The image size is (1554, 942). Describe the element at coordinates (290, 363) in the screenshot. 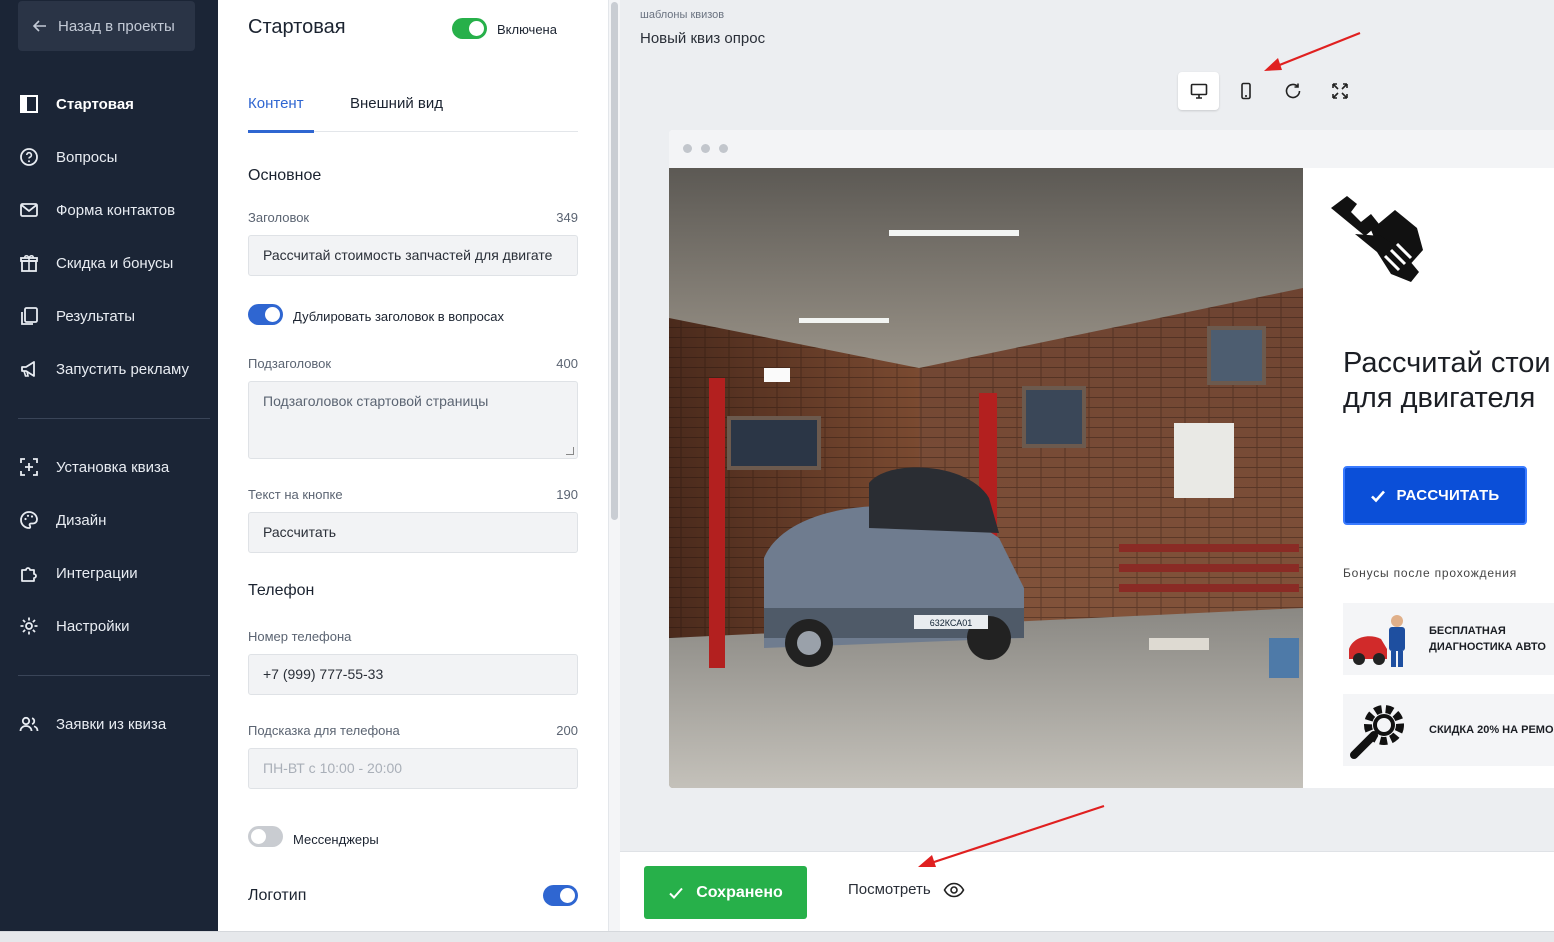

I see `subheading-field-label: Подзаголовок` at that location.